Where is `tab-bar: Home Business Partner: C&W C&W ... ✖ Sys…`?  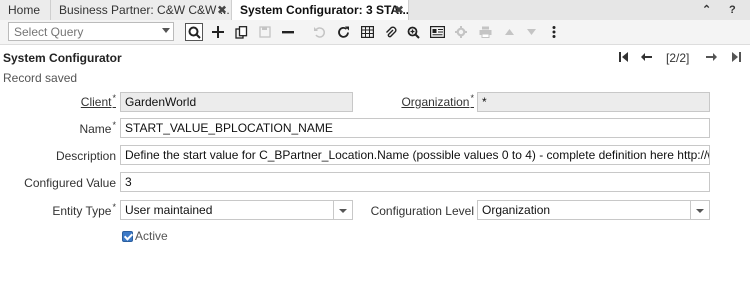 tab-bar: Home Business Partner: C&W C&W ... ✖ Sys… is located at coordinates (375, 10).